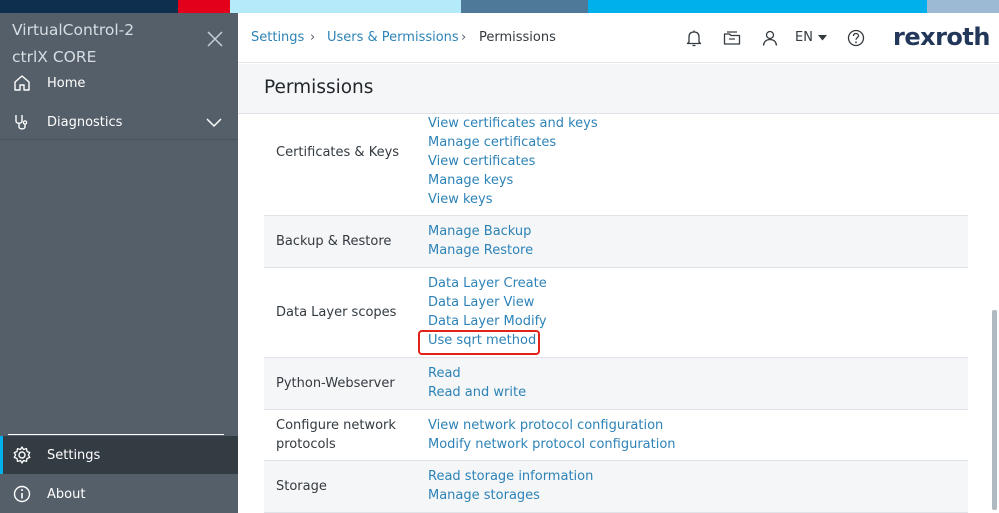 The height and width of the screenshot is (513, 999). What do you see at coordinates (517, 37) in the screenshot?
I see `breadcrumb-current: Permissions` at bounding box center [517, 37].